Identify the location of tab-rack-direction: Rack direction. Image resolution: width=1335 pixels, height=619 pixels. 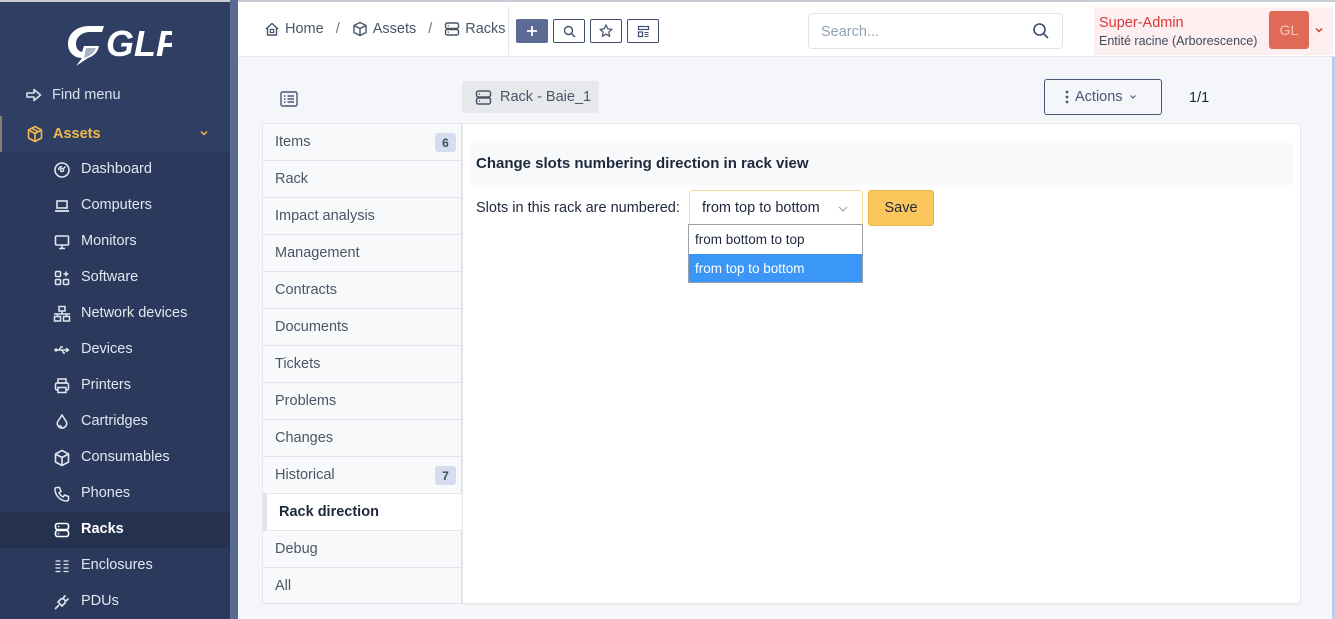
(363, 512).